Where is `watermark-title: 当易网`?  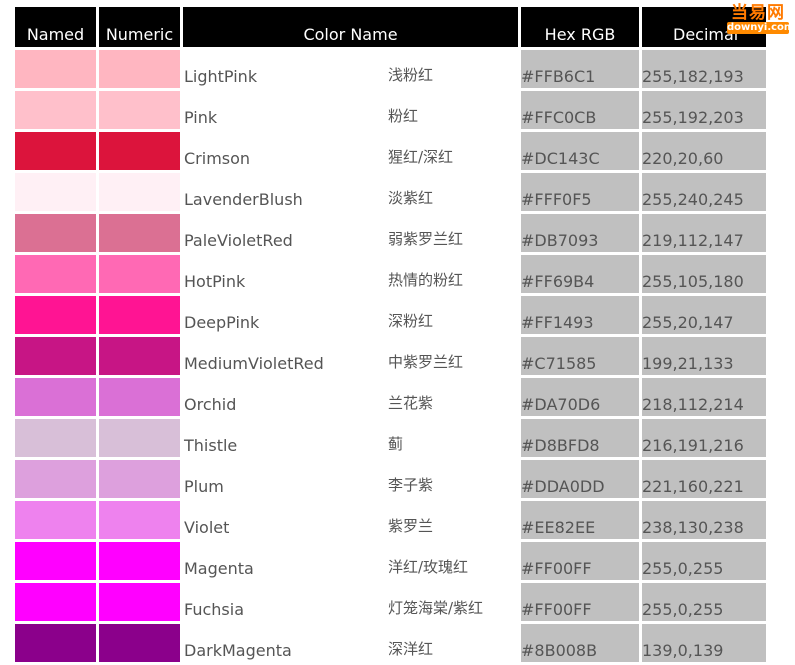 watermark-title: 当易网 is located at coordinates (758, 13).